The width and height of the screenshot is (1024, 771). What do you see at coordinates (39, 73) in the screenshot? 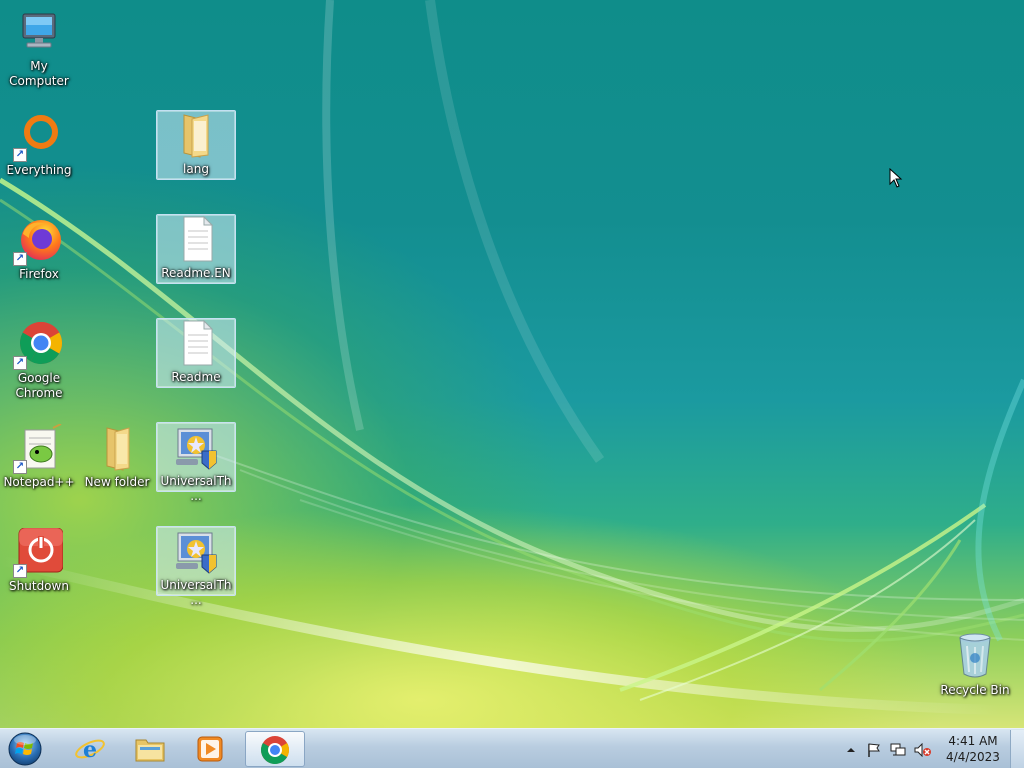
I see `desktop-icon-label: My Computer` at bounding box center [39, 73].